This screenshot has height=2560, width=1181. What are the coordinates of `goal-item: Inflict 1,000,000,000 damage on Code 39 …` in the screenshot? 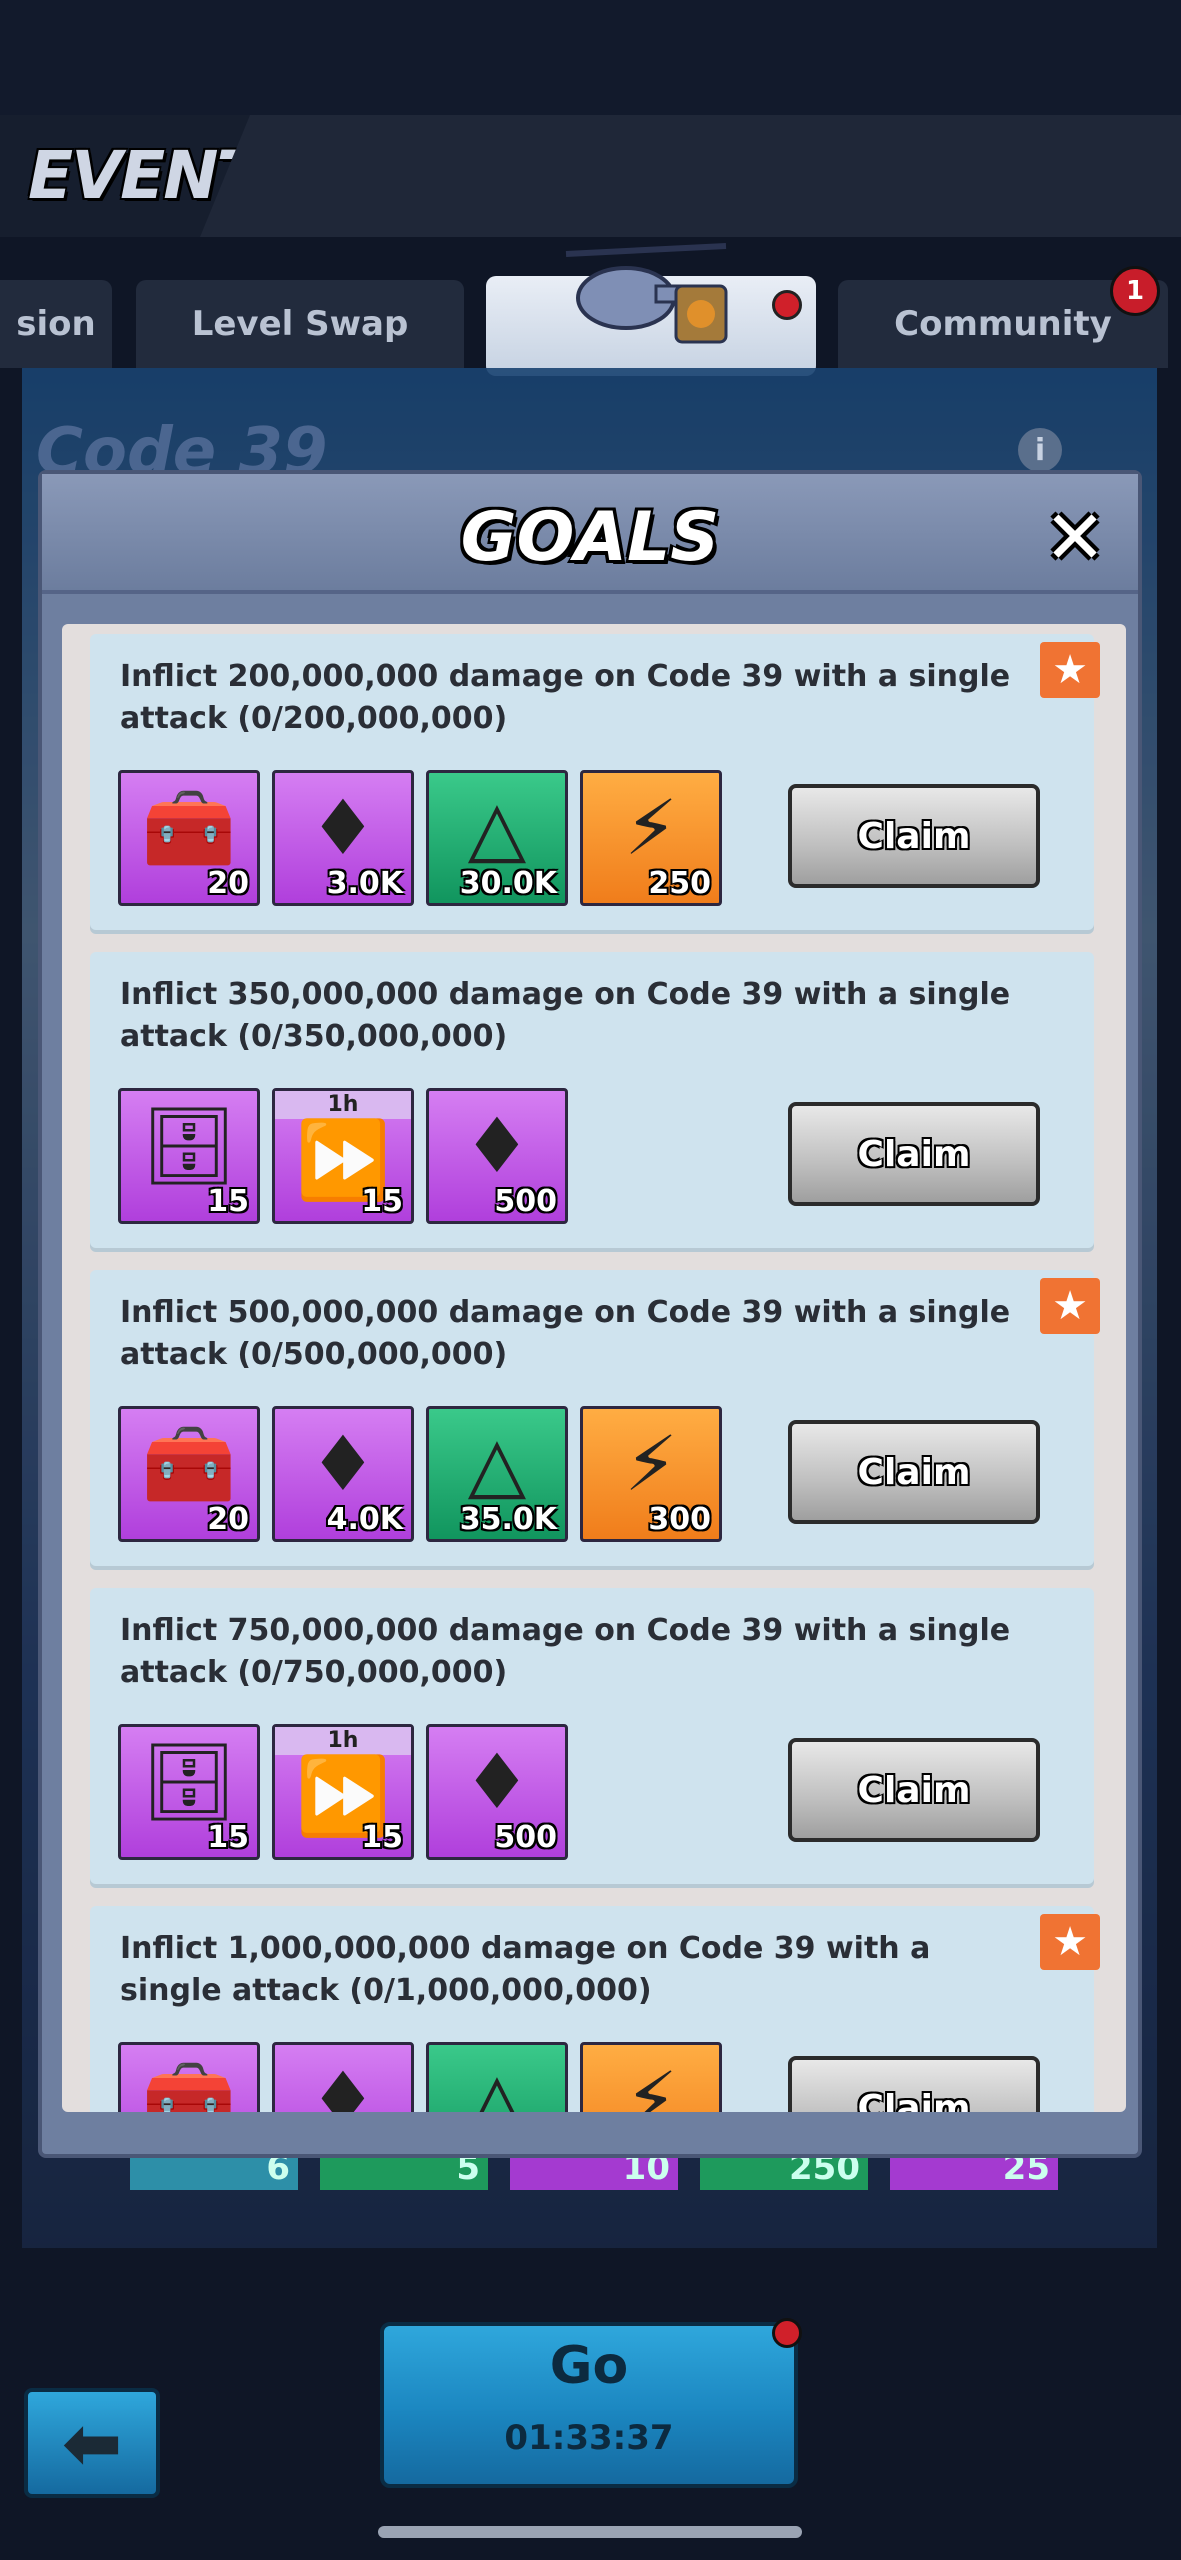 It's located at (595, 2009).